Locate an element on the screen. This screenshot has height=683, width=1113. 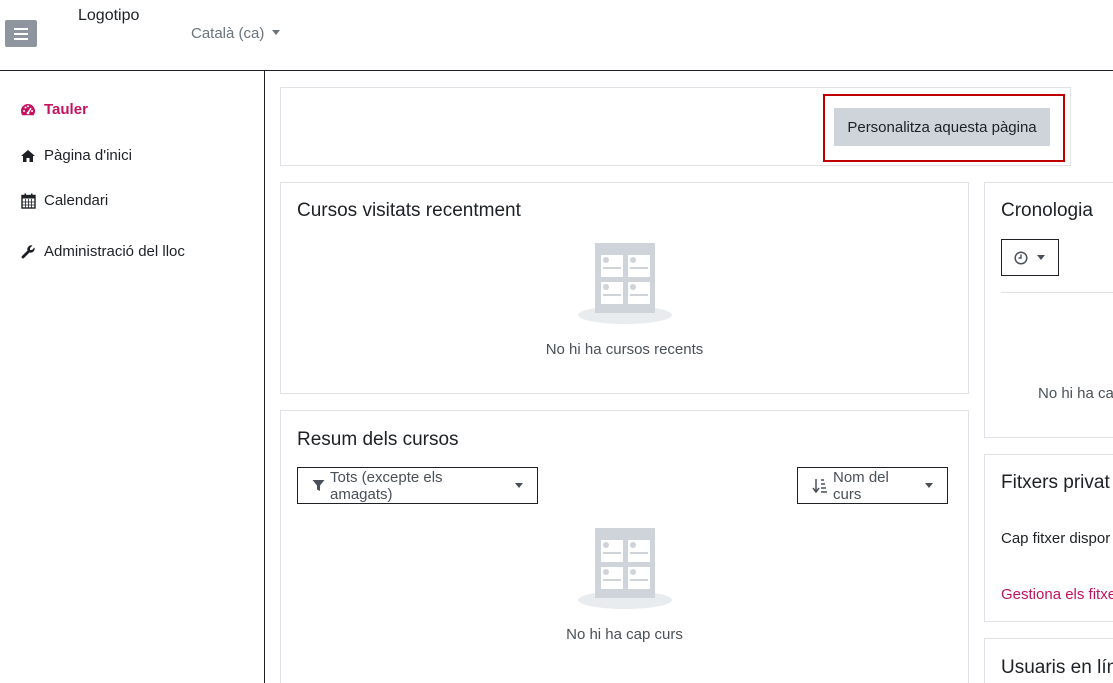
online-users-block: Usuaris en lín is located at coordinates (1048, 660).